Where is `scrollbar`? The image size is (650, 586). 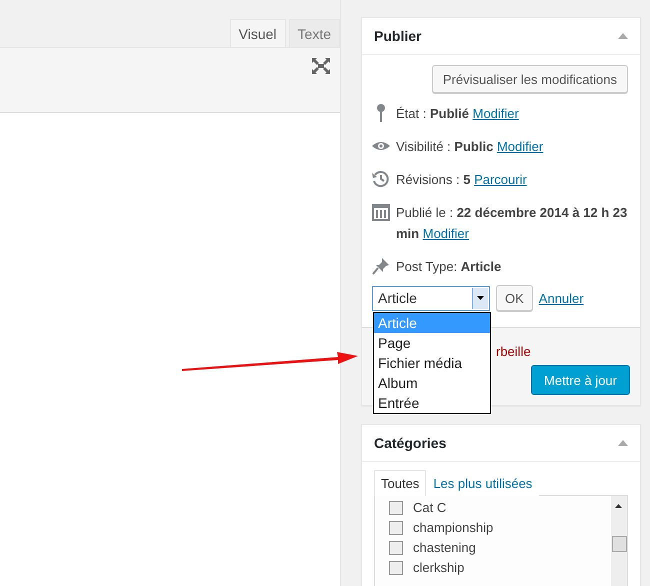
scrollbar is located at coordinates (619, 541).